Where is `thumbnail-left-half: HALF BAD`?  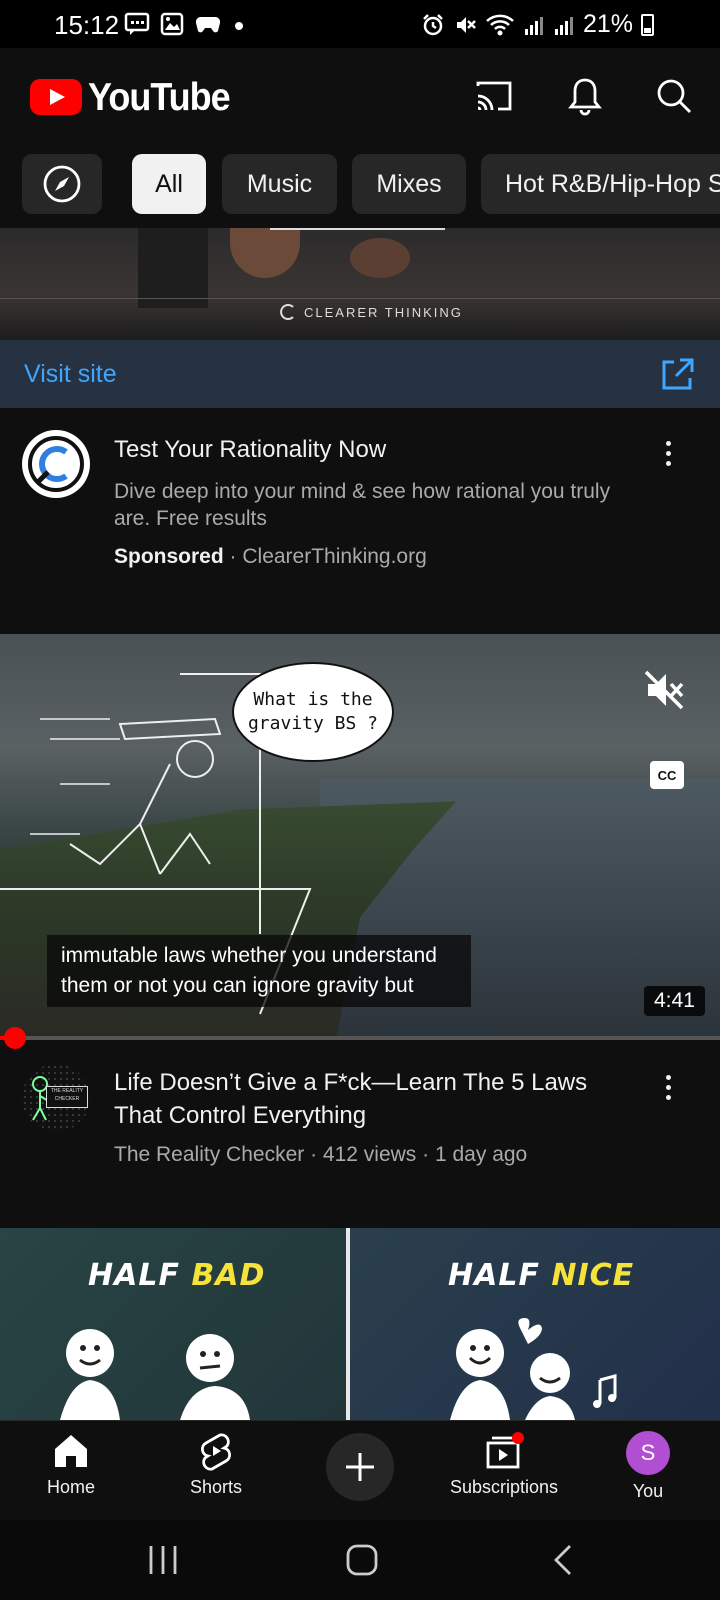 thumbnail-left-half: HALF BAD is located at coordinates (173, 1324).